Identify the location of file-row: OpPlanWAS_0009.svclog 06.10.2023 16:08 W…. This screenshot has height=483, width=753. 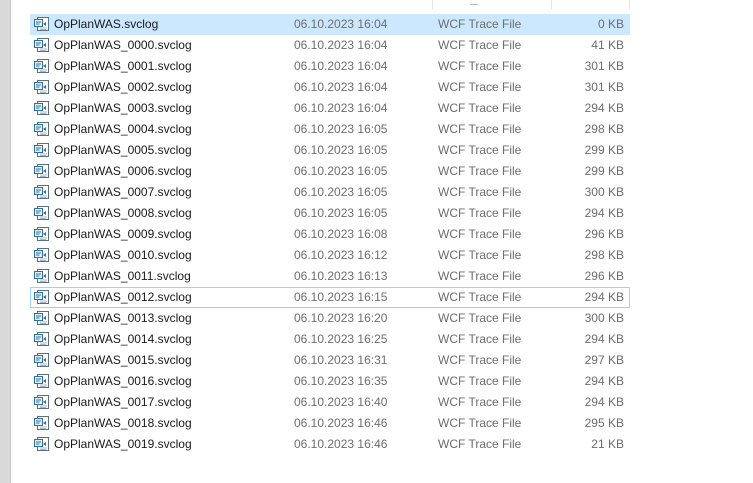
(330, 234).